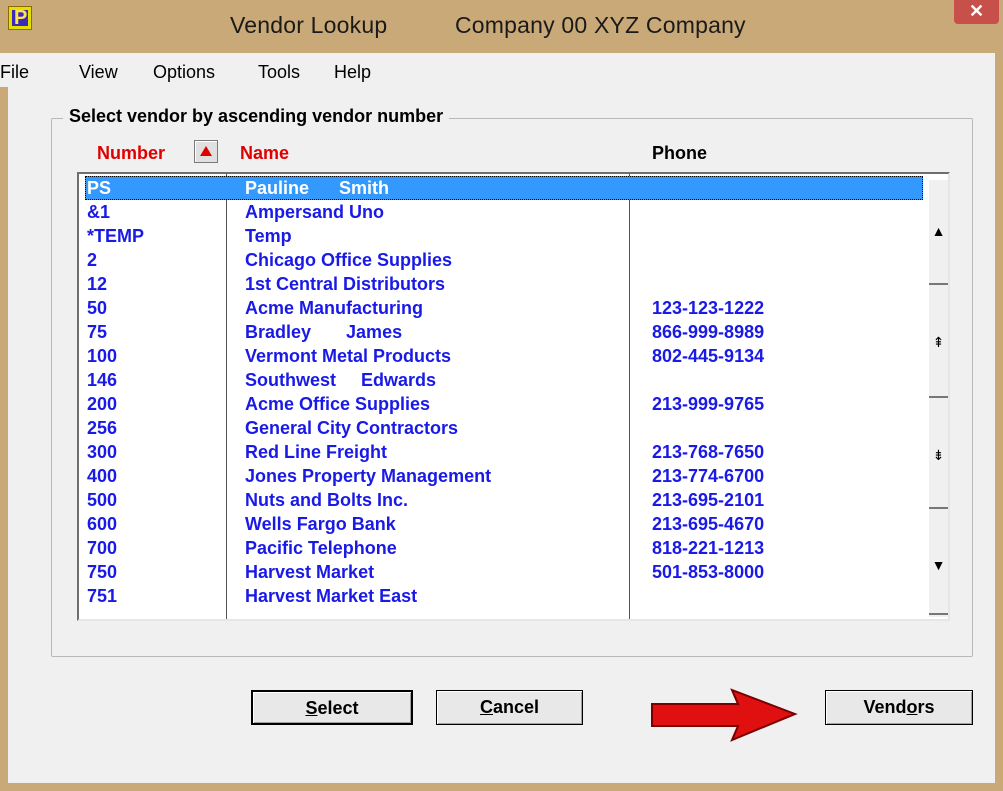 This screenshot has width=1003, height=791. What do you see at coordinates (316, 452) in the screenshot?
I see `vendor-name: Red Line Freight` at bounding box center [316, 452].